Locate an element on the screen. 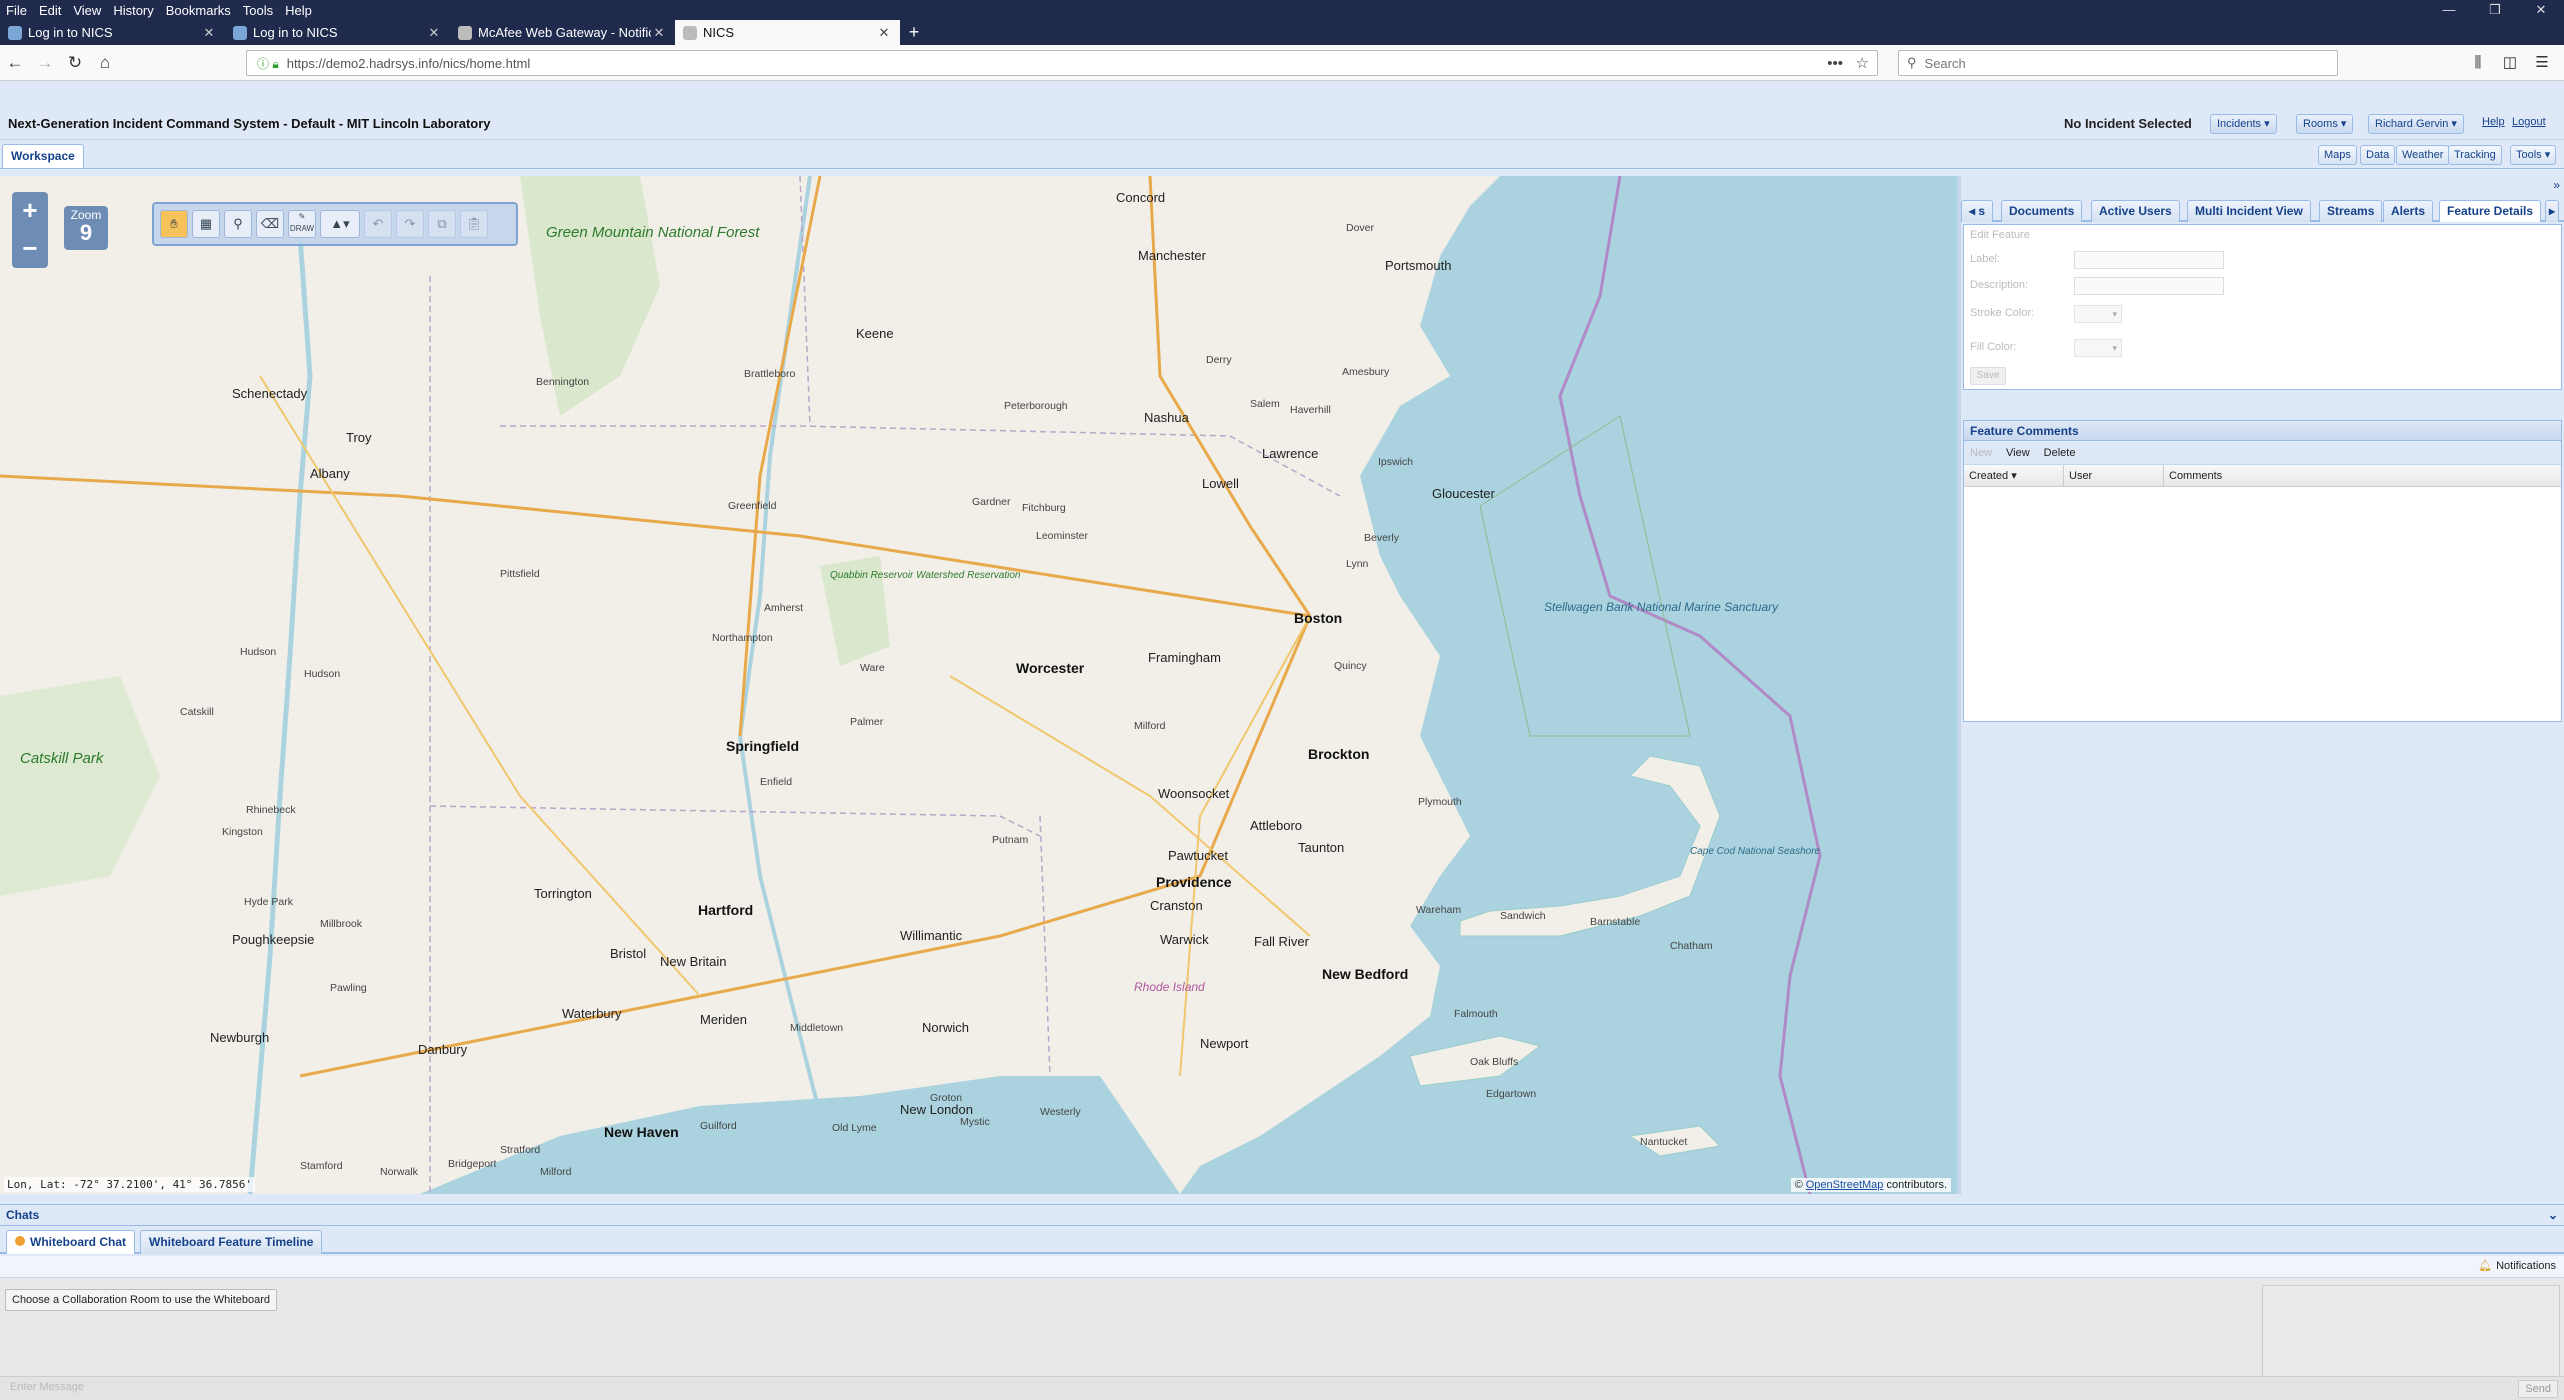 The height and width of the screenshot is (1400, 2564). map-label: Willimantic is located at coordinates (931, 935).